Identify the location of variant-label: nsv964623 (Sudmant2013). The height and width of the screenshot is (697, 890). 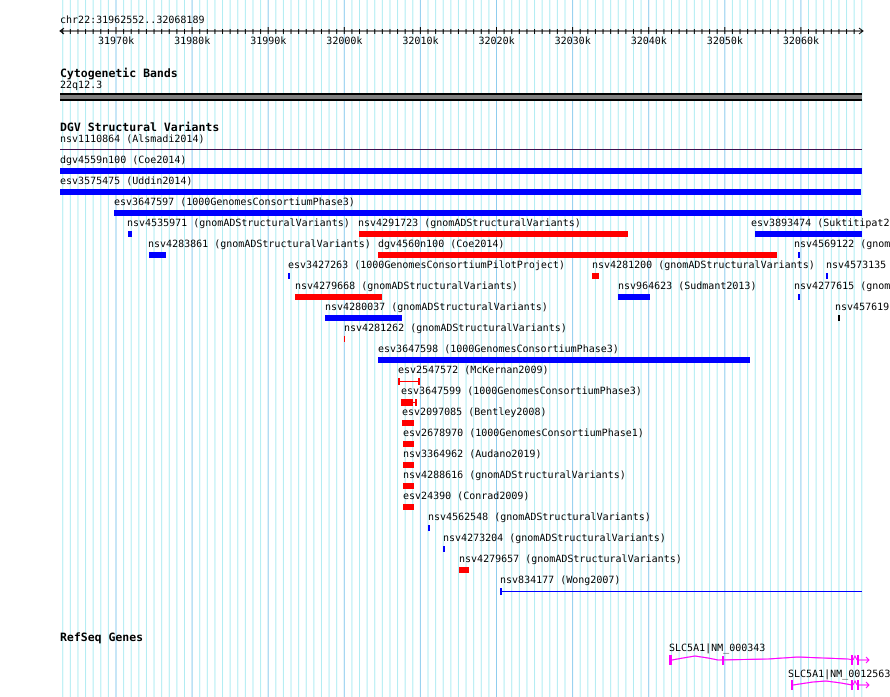
(687, 287).